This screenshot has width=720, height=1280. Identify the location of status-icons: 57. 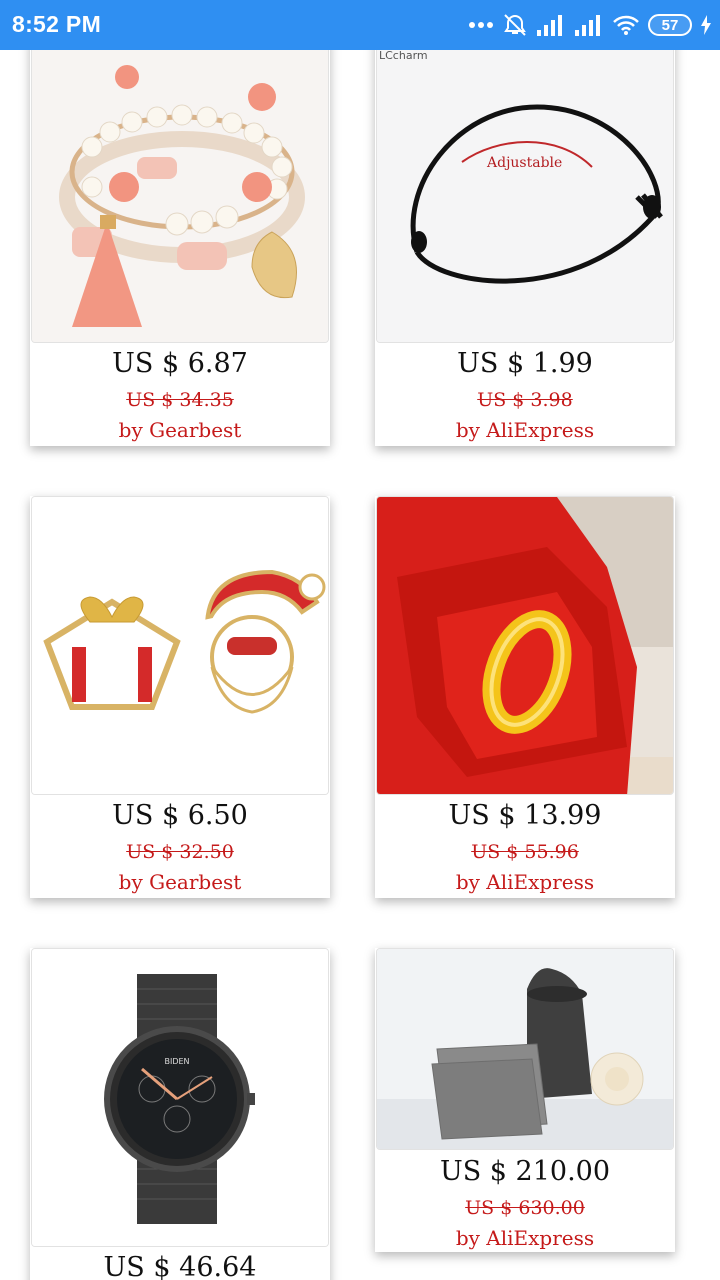
(590, 25).